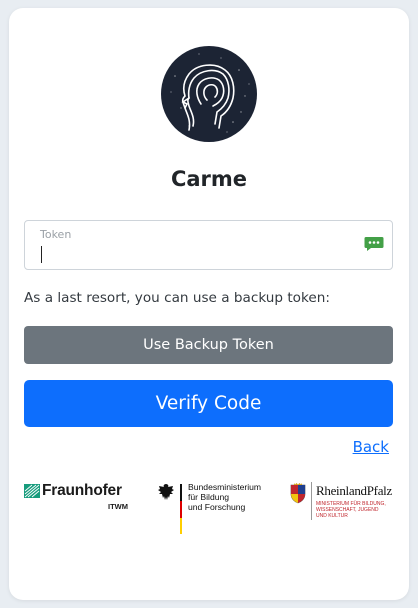 The width and height of the screenshot is (418, 608). I want to click on german-flag-bar, so click(181, 509).